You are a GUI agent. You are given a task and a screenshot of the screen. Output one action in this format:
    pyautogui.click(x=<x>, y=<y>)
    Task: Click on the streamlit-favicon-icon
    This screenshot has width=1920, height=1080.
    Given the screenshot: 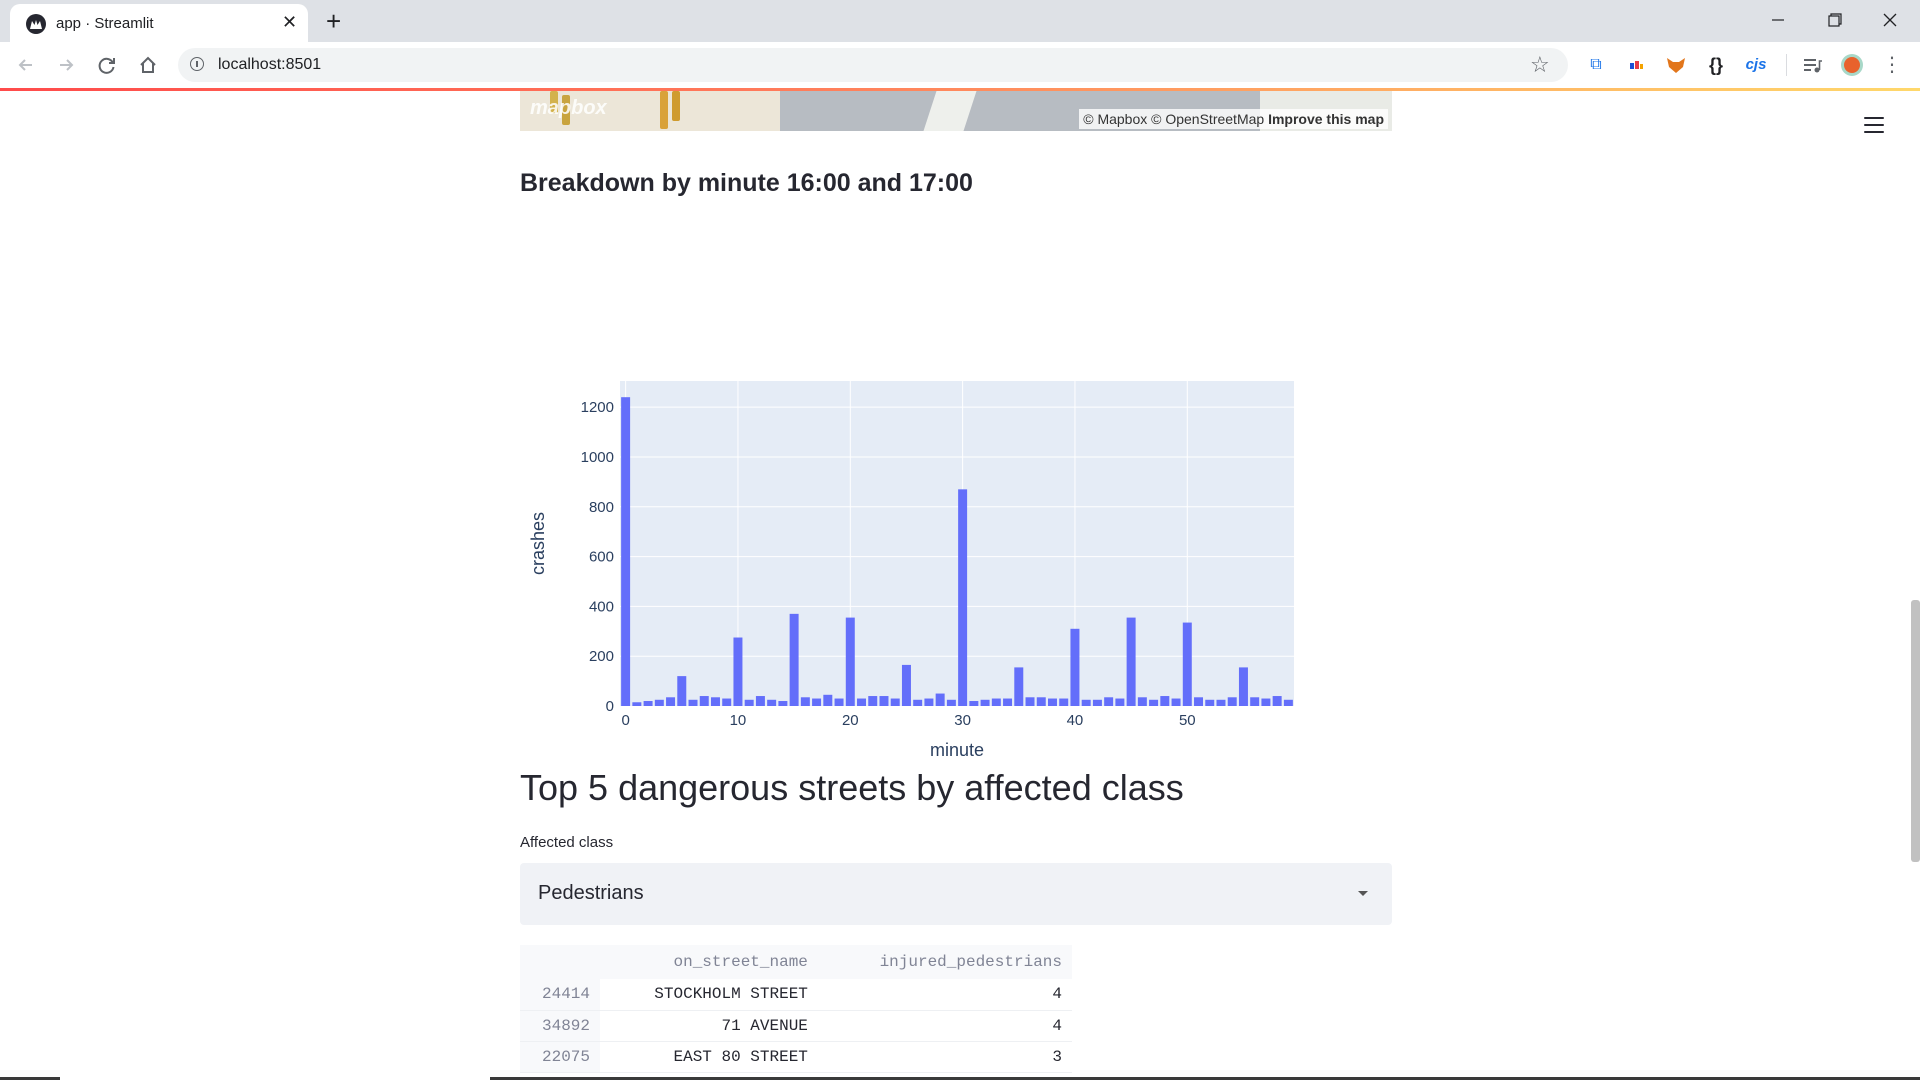 What is the action you would take?
    pyautogui.click(x=36, y=24)
    